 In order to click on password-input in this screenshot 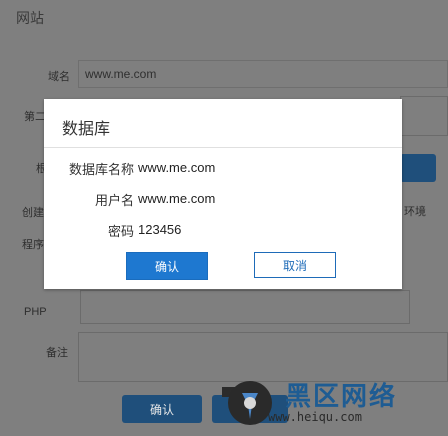, I will do `click(270, 229)`.